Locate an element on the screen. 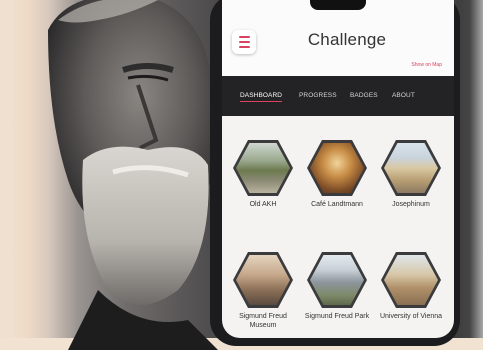 Image resolution: width=483 pixels, height=350 pixels. tab-dashboard: DASHBOARD is located at coordinates (261, 97).